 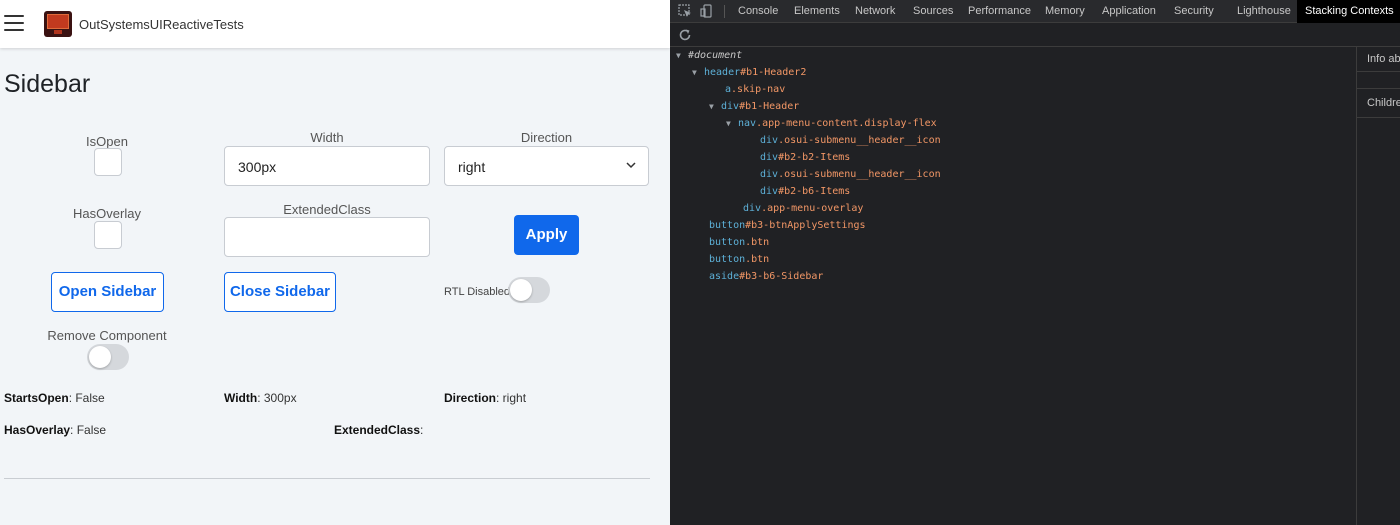 I want to click on divider, so click(x=327, y=478).